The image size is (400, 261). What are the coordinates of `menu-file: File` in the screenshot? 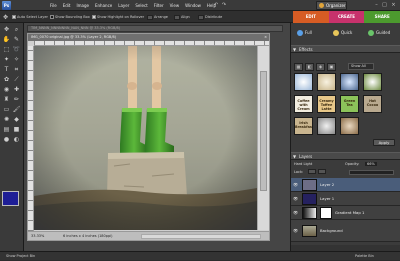 It's located at (53, 5).